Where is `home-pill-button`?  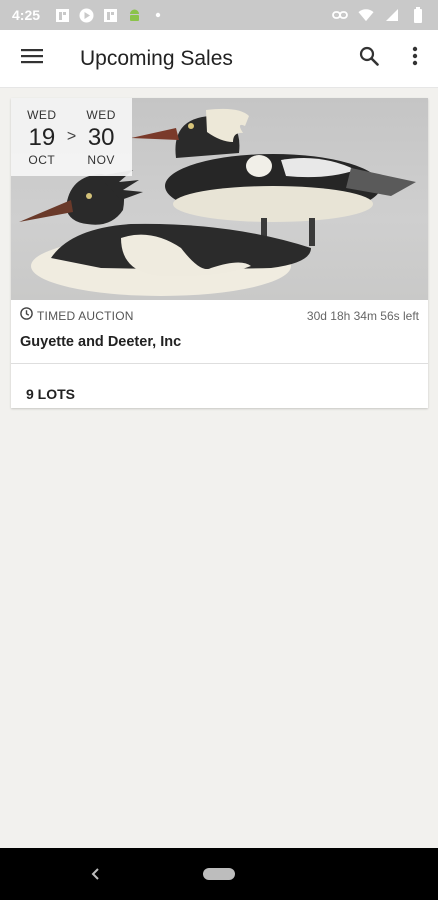
home-pill-button is located at coordinates (219, 874).